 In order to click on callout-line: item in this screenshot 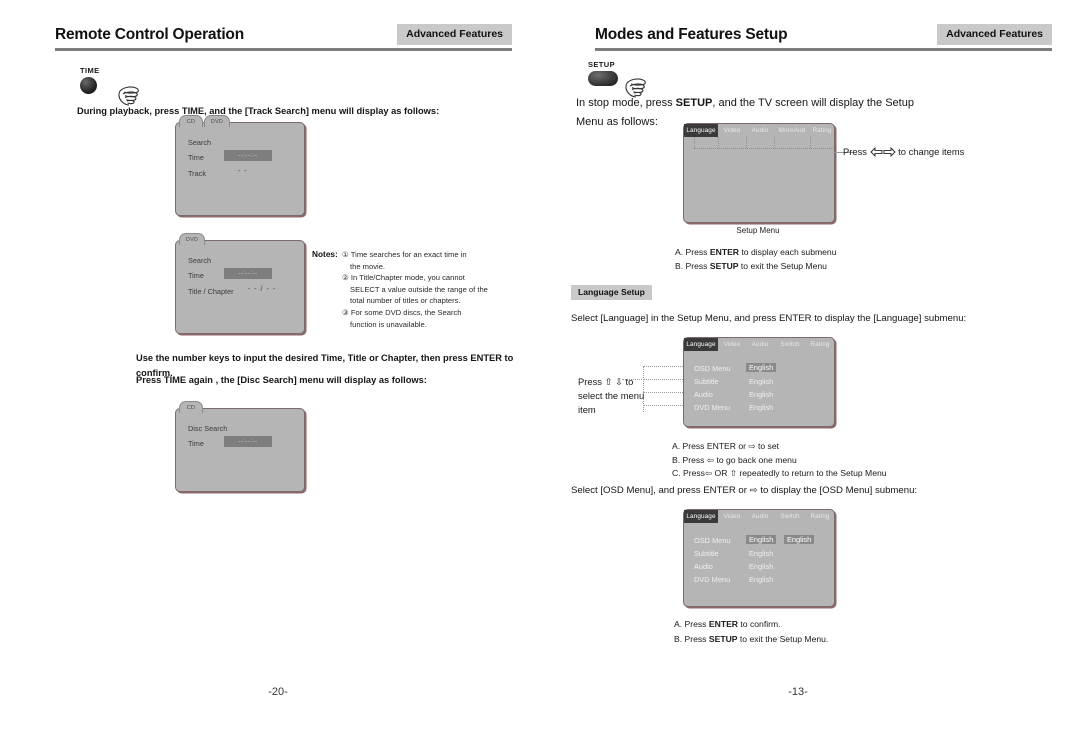, I will do `click(587, 409)`.